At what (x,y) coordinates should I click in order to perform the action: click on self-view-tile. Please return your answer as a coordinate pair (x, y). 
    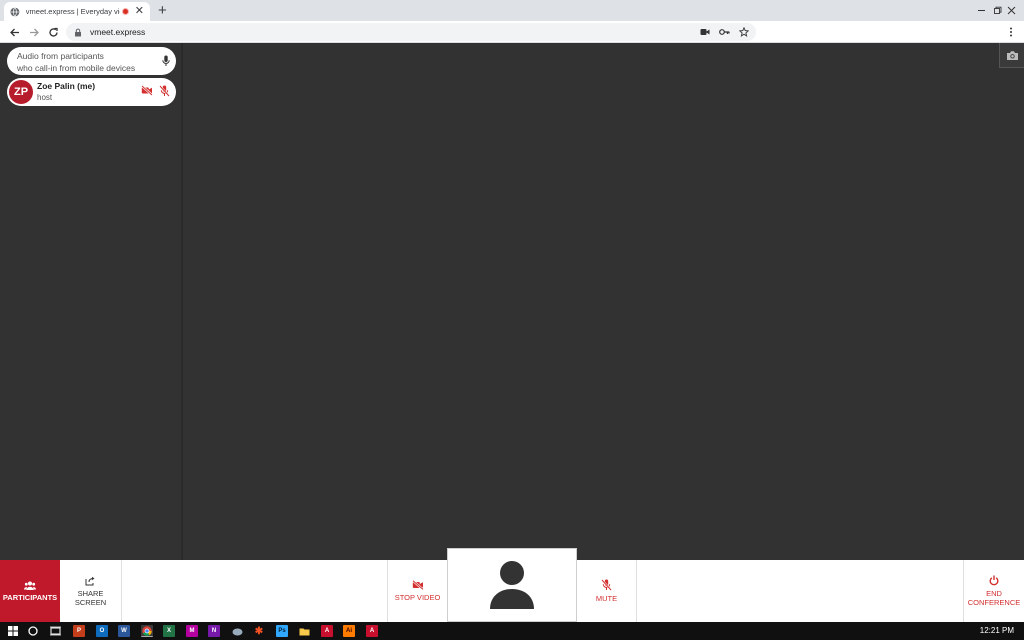
    Looking at the image, I should click on (512, 585).